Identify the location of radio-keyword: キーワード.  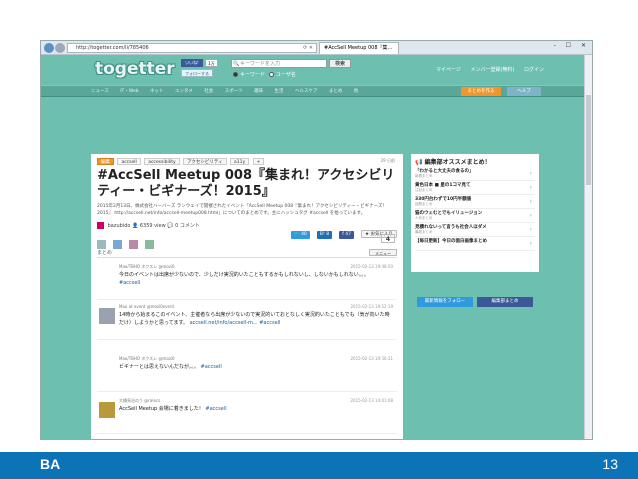
(249, 74).